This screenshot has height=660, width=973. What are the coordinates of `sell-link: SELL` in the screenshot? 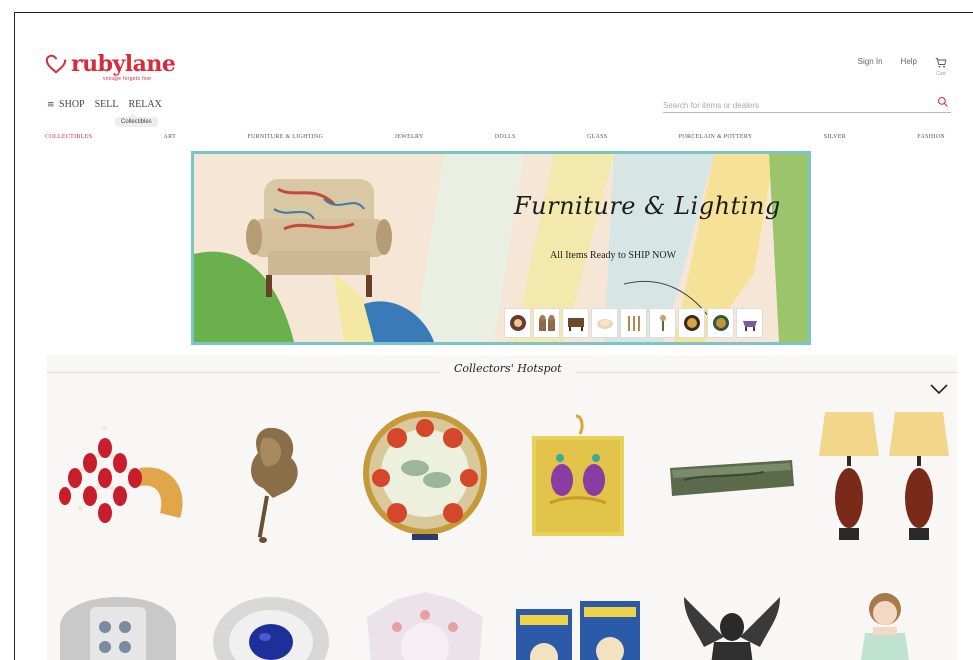 It's located at (107, 104).